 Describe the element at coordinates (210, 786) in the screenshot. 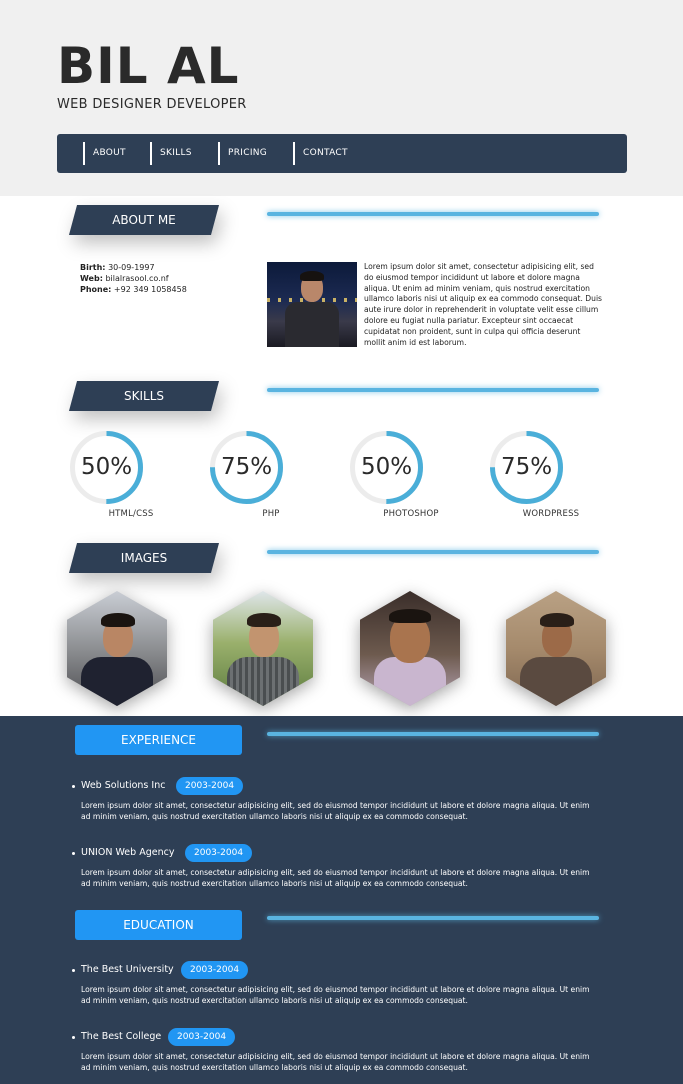

I see `experience-year-badge-1: 2003-2004` at that location.